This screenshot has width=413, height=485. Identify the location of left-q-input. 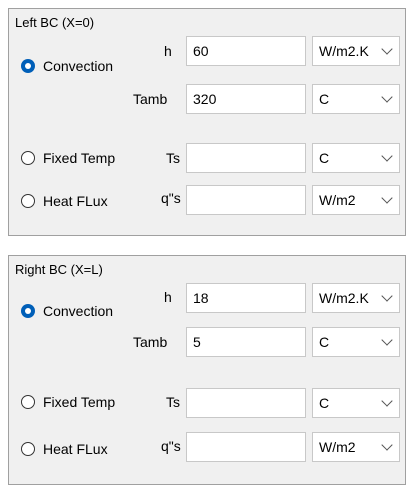
(246, 200).